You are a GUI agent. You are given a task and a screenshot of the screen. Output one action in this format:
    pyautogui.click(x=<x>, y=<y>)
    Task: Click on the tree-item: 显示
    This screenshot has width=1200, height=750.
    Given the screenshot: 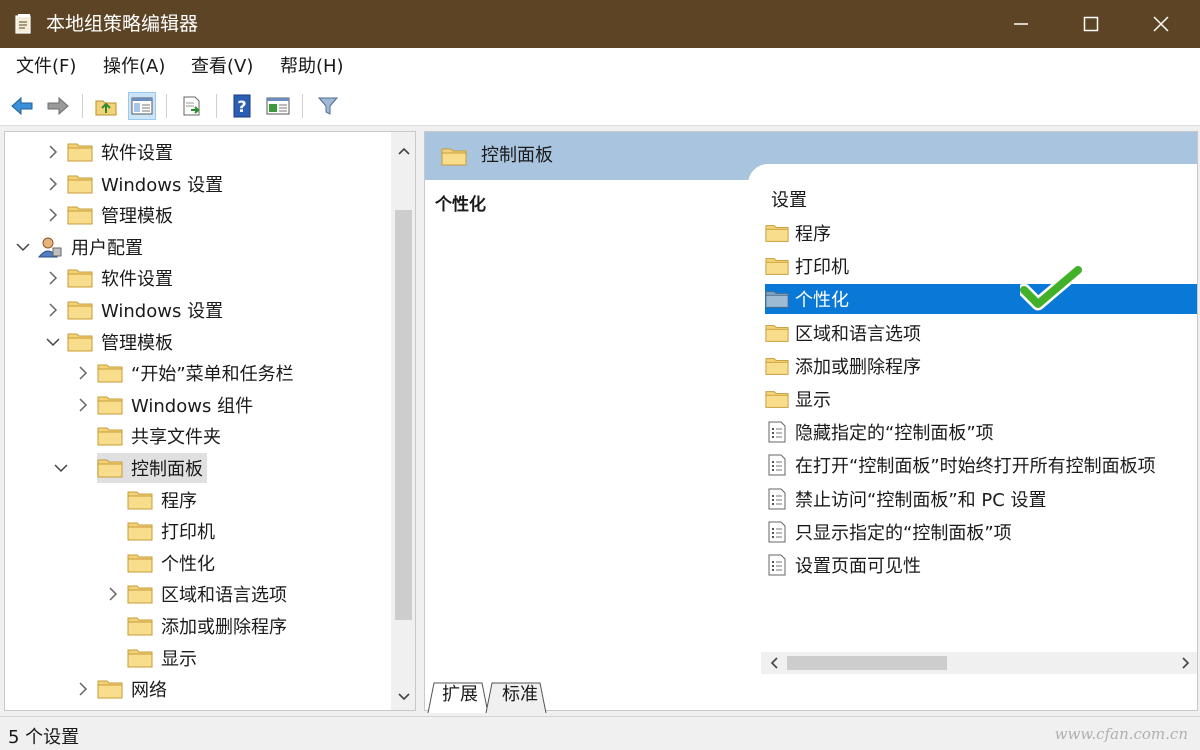 What is the action you would take?
    pyautogui.click(x=162, y=658)
    